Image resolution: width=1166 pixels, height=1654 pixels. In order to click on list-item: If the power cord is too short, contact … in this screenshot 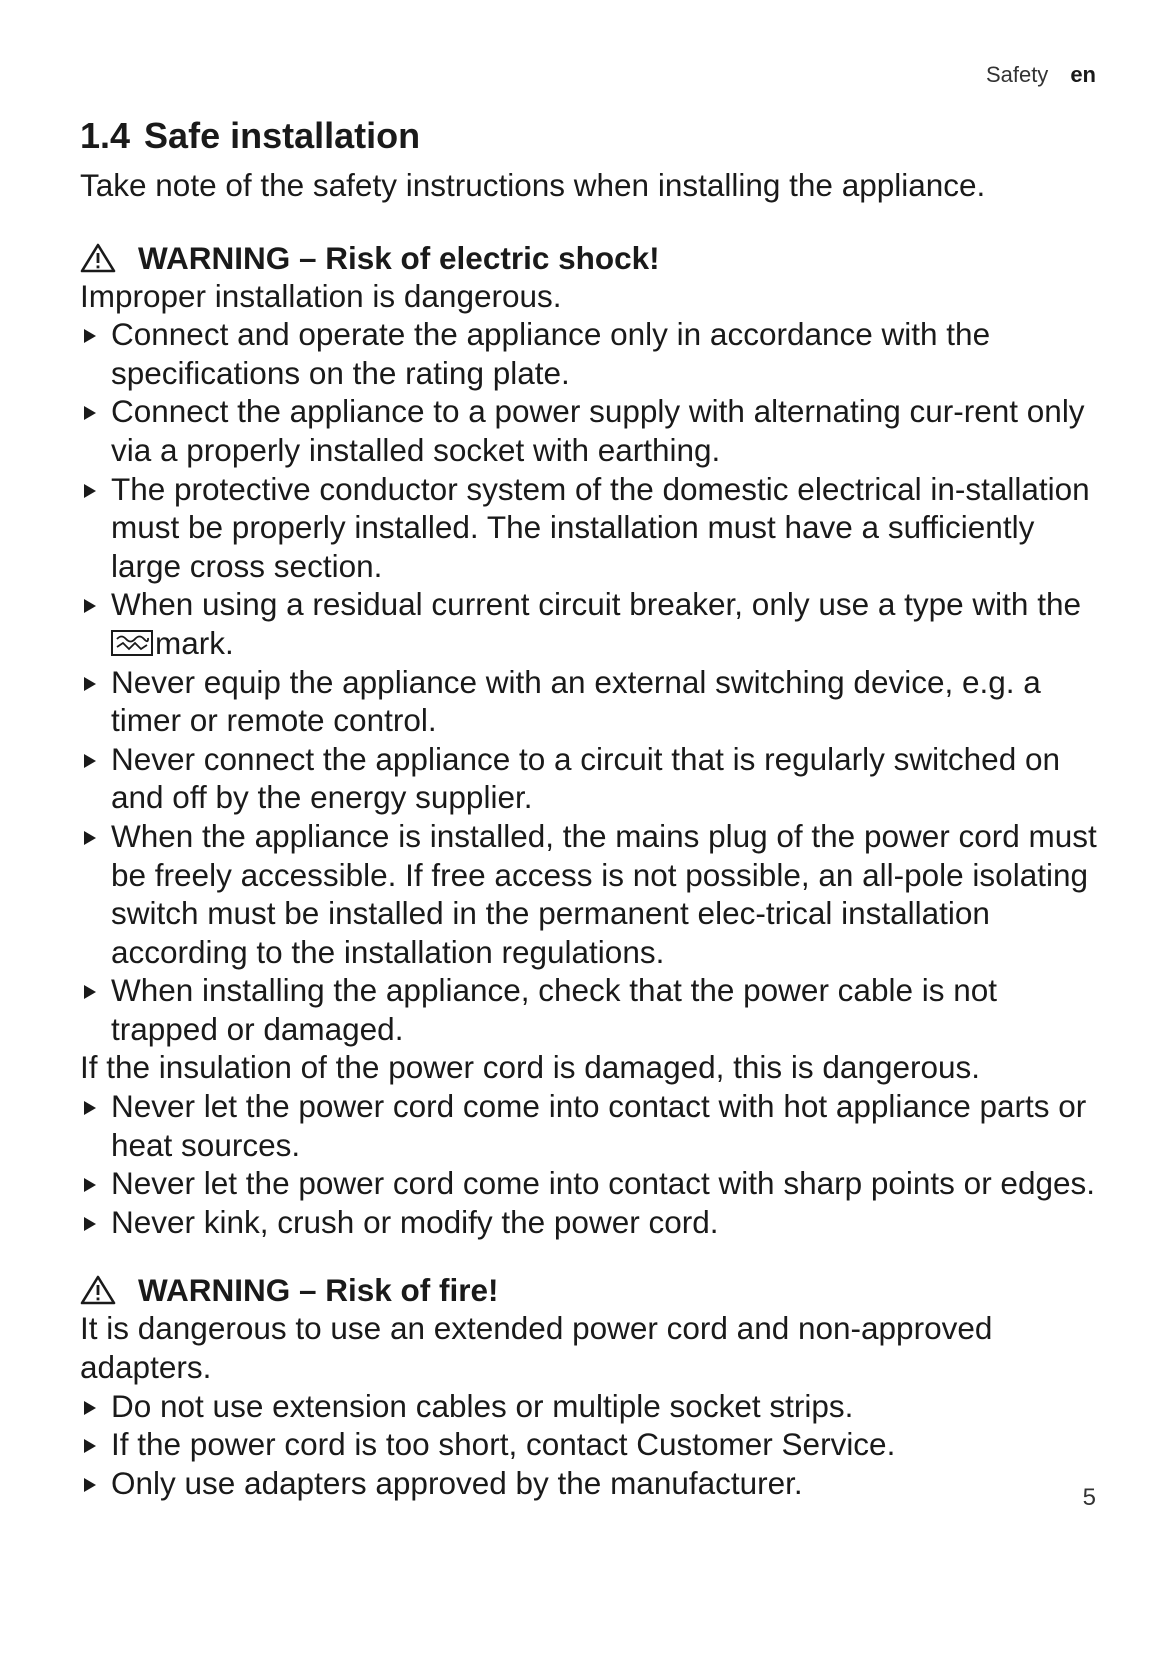, I will do `click(590, 1444)`.